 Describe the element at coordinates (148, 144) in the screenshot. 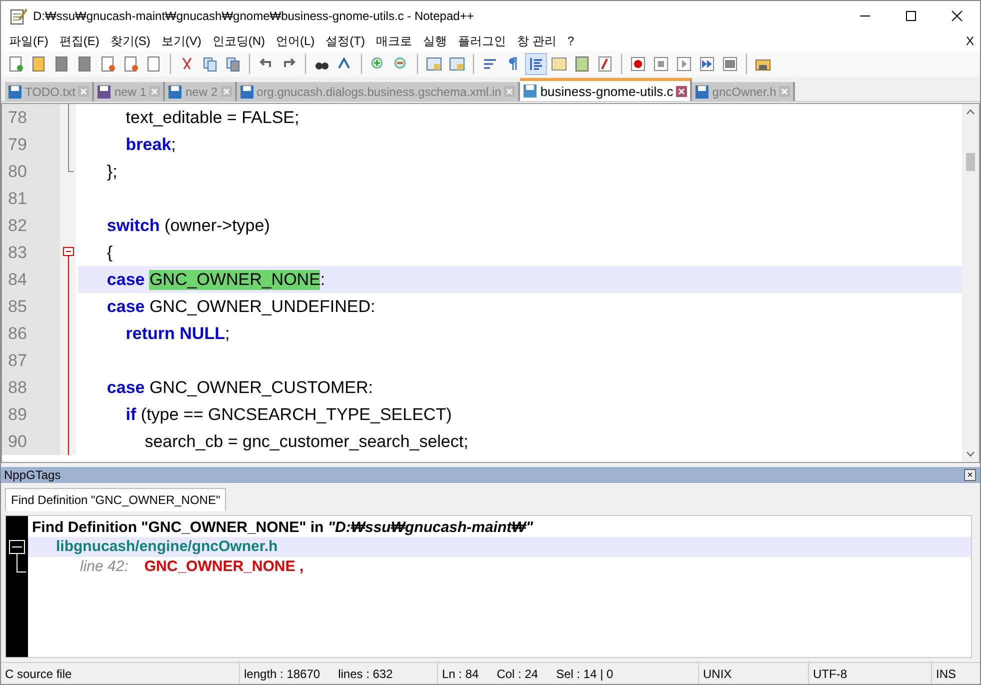

I see `code-keyword: break` at that location.